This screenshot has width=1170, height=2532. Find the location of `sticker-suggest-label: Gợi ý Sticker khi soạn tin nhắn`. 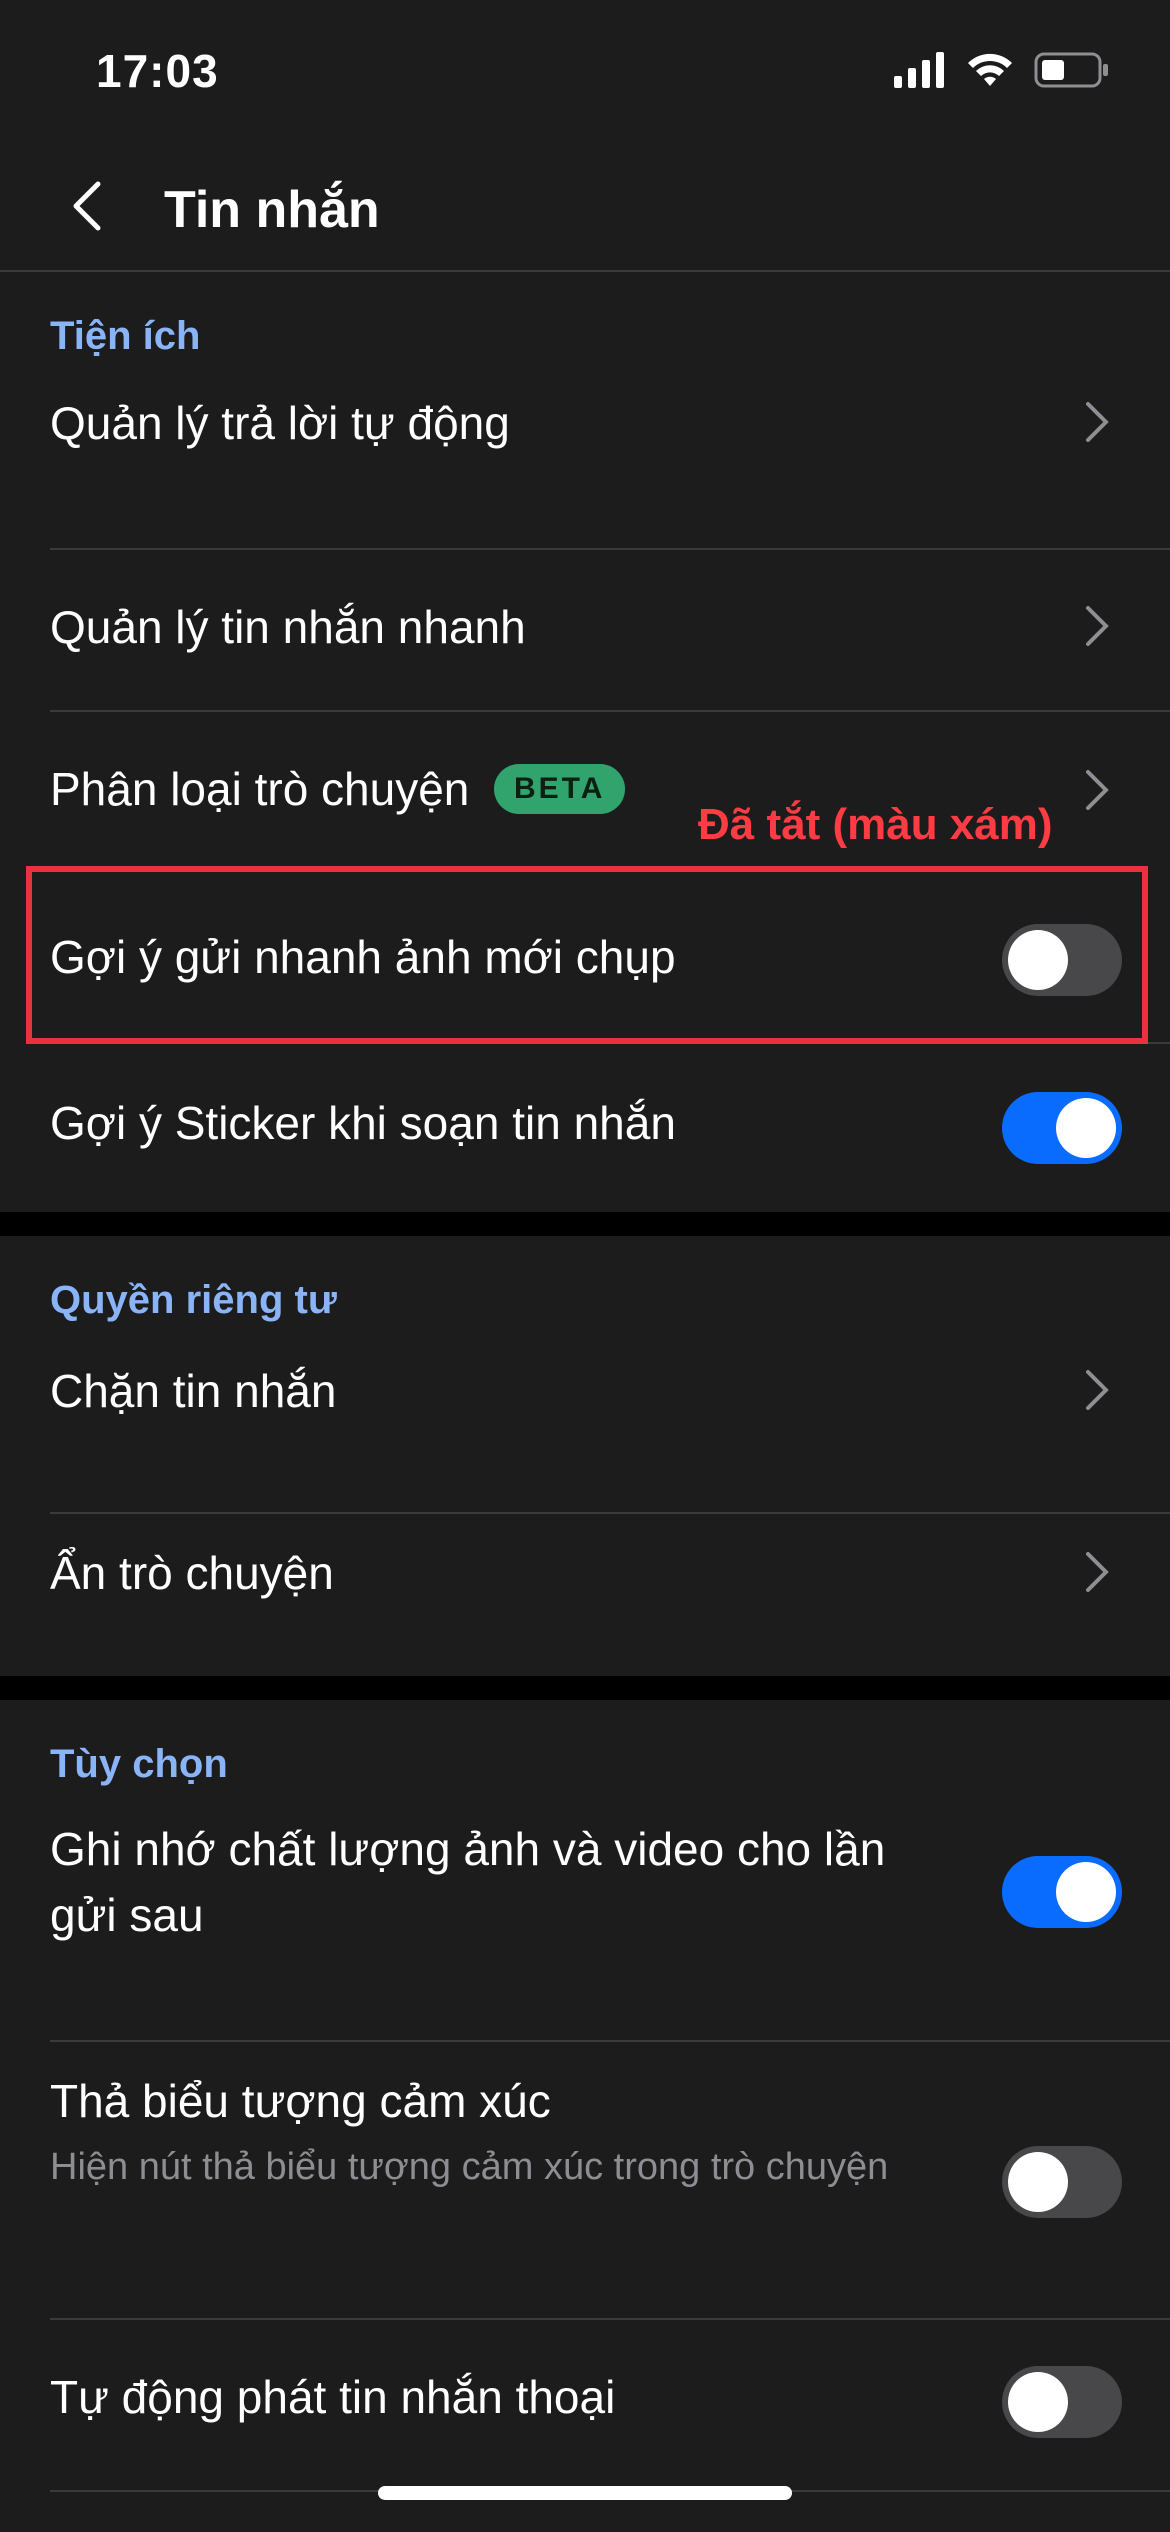

sticker-suggest-label: Gợi ý Sticker khi soạn tin nhắn is located at coordinates (363, 1123).